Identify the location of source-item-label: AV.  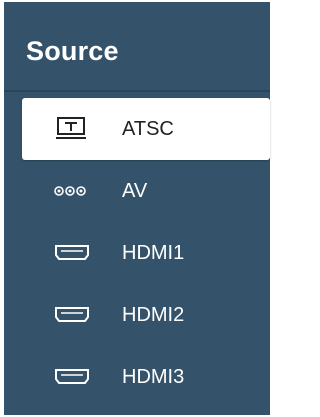
(135, 191).